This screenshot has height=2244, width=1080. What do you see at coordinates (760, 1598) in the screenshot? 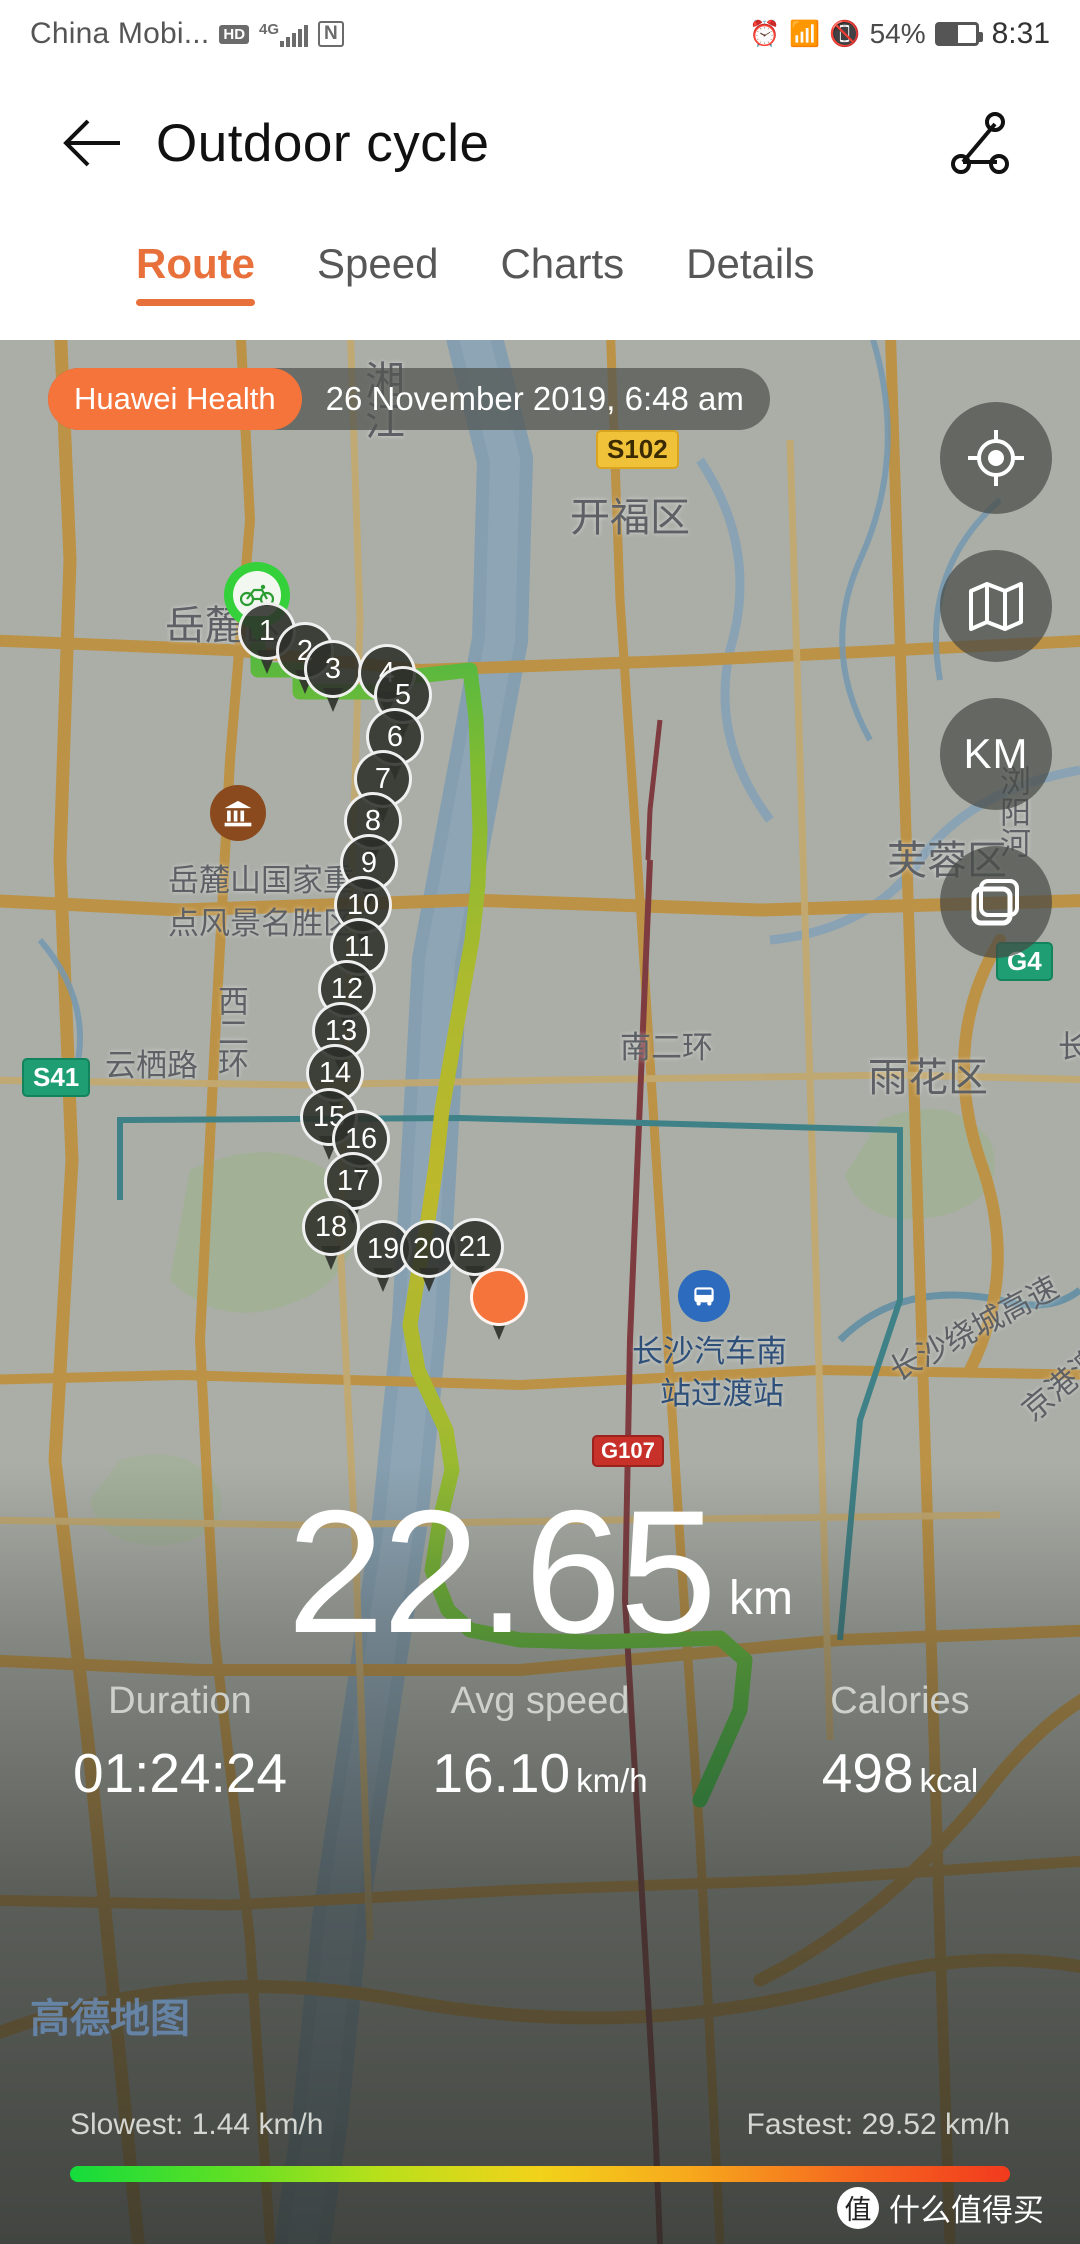
I see `distance-unit: km` at bounding box center [760, 1598].